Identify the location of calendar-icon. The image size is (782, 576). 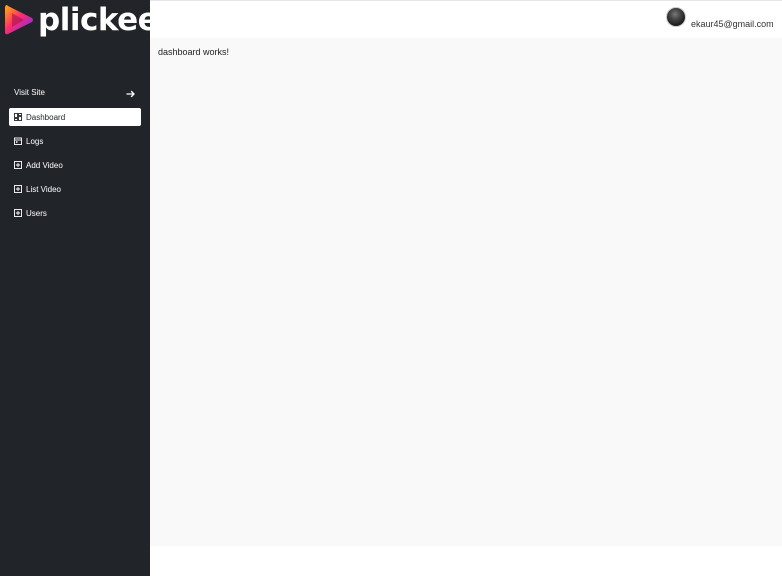
(18, 141).